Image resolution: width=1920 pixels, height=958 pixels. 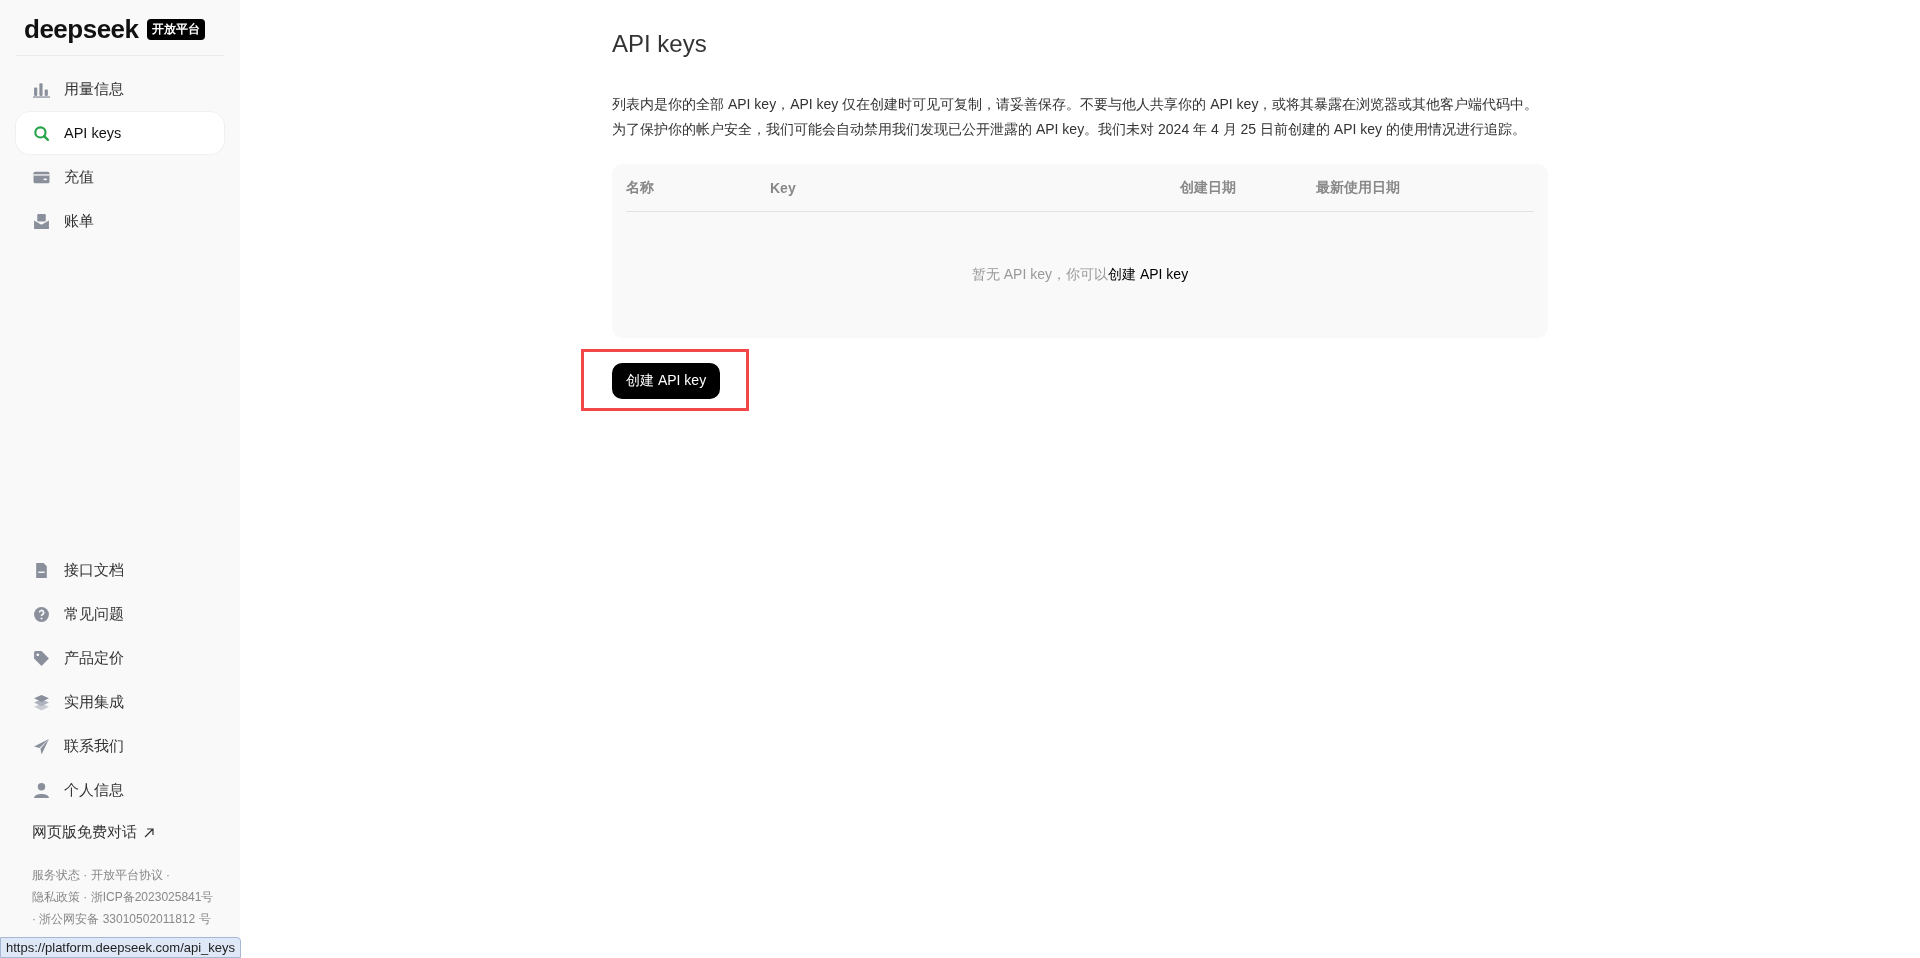 I want to click on create-key-button: 创建 API key, so click(x=666, y=381).